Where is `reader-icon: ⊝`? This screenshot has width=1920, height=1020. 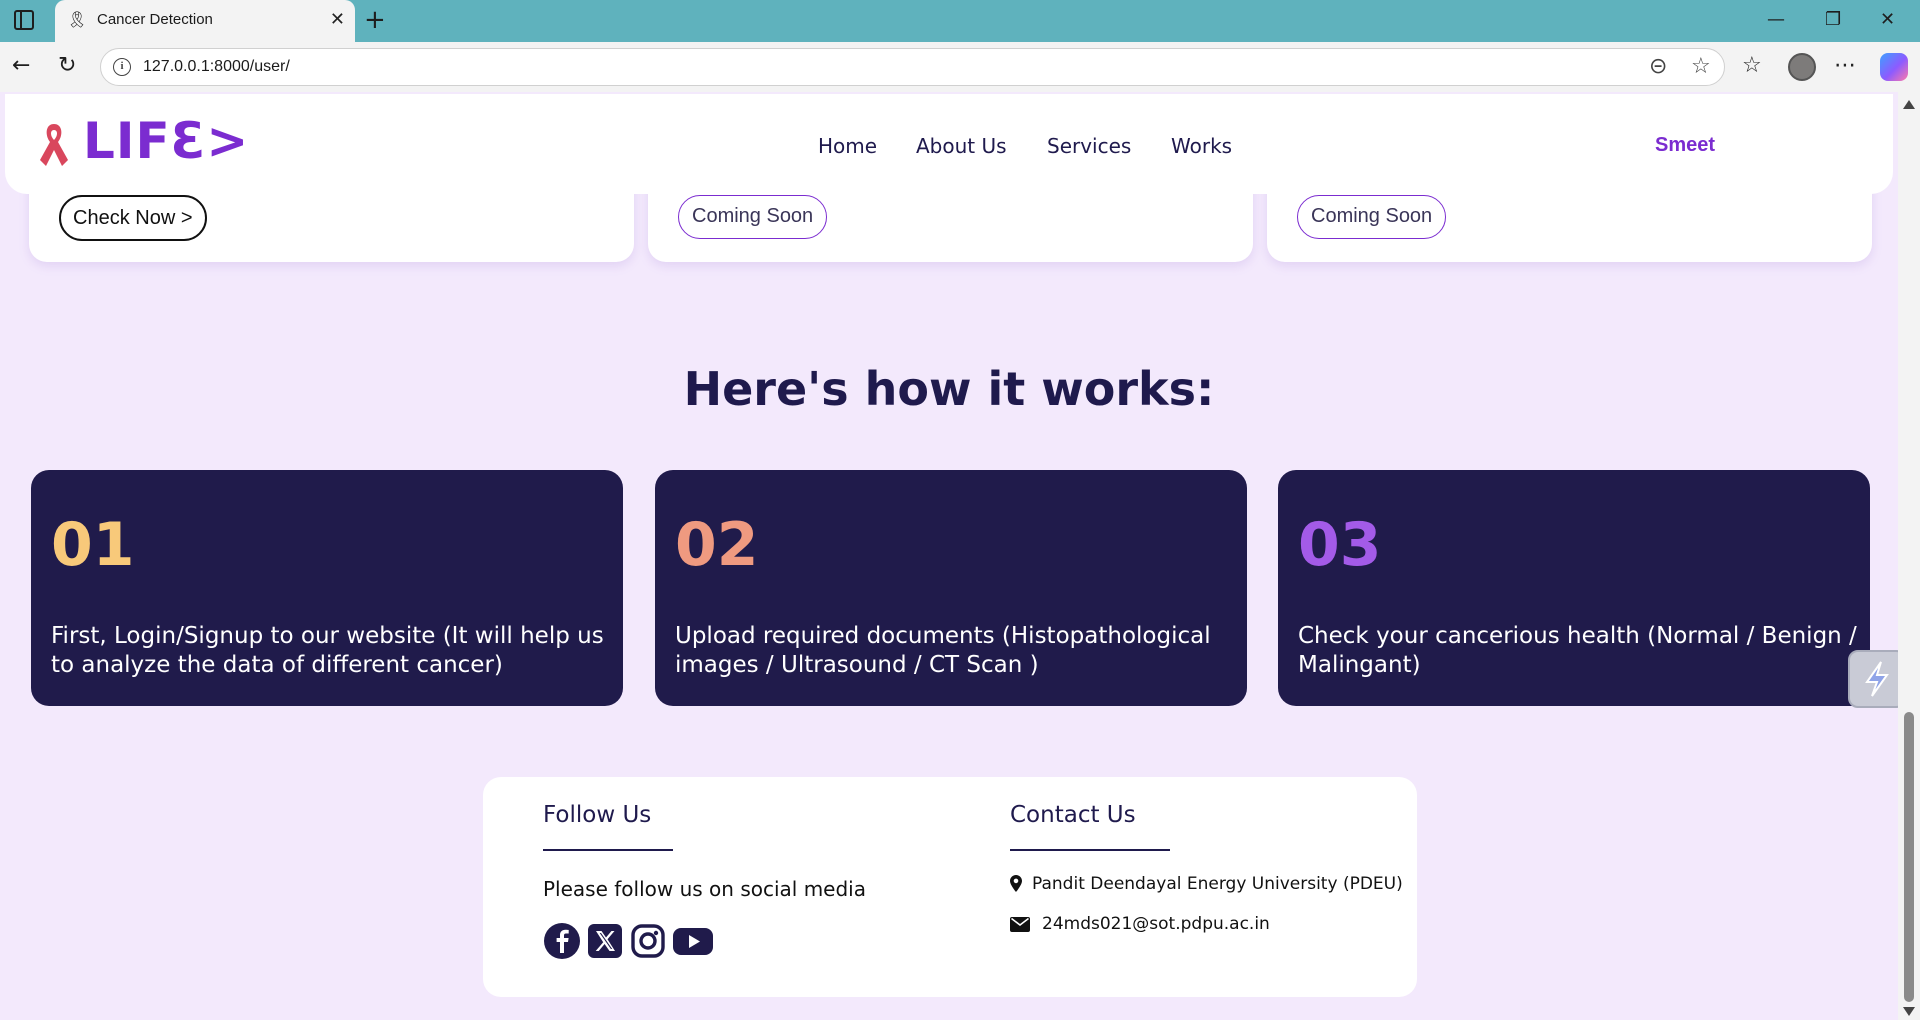
reader-icon: ⊝ is located at coordinates (1658, 67).